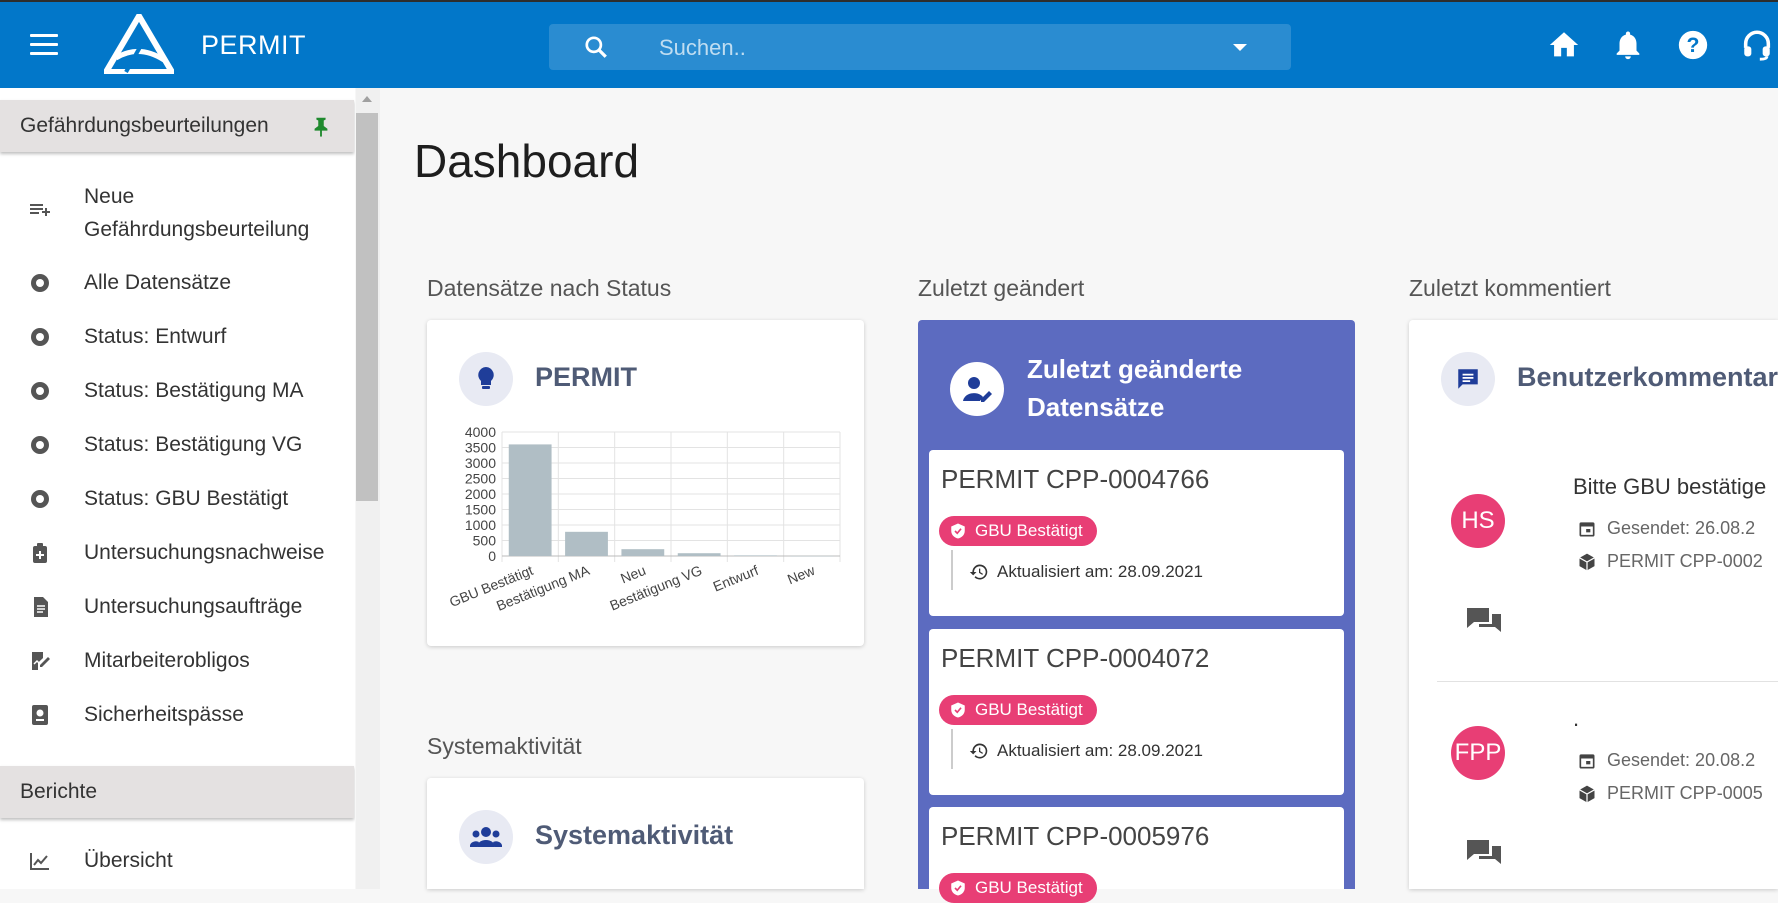 The height and width of the screenshot is (903, 1778). I want to click on x-tick-label: New, so click(801, 575).